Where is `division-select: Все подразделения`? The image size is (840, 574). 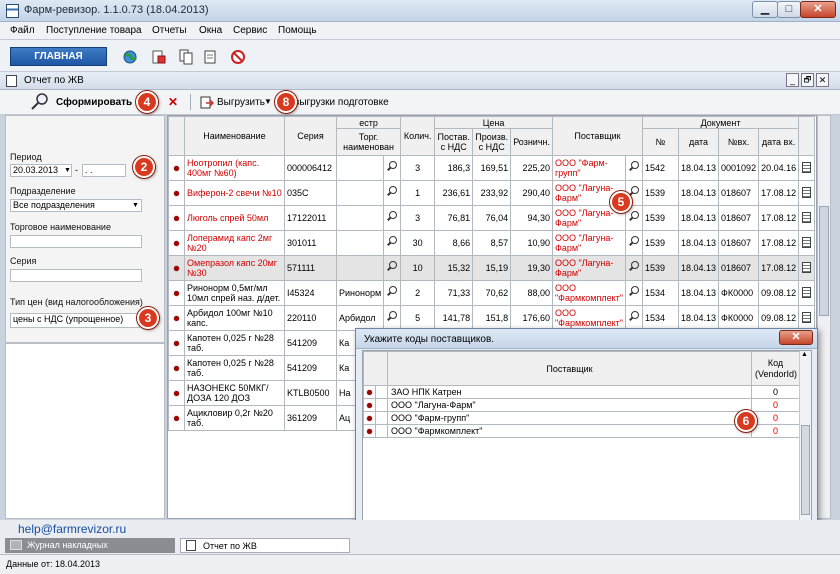 division-select: Все подразделения is located at coordinates (76, 205).